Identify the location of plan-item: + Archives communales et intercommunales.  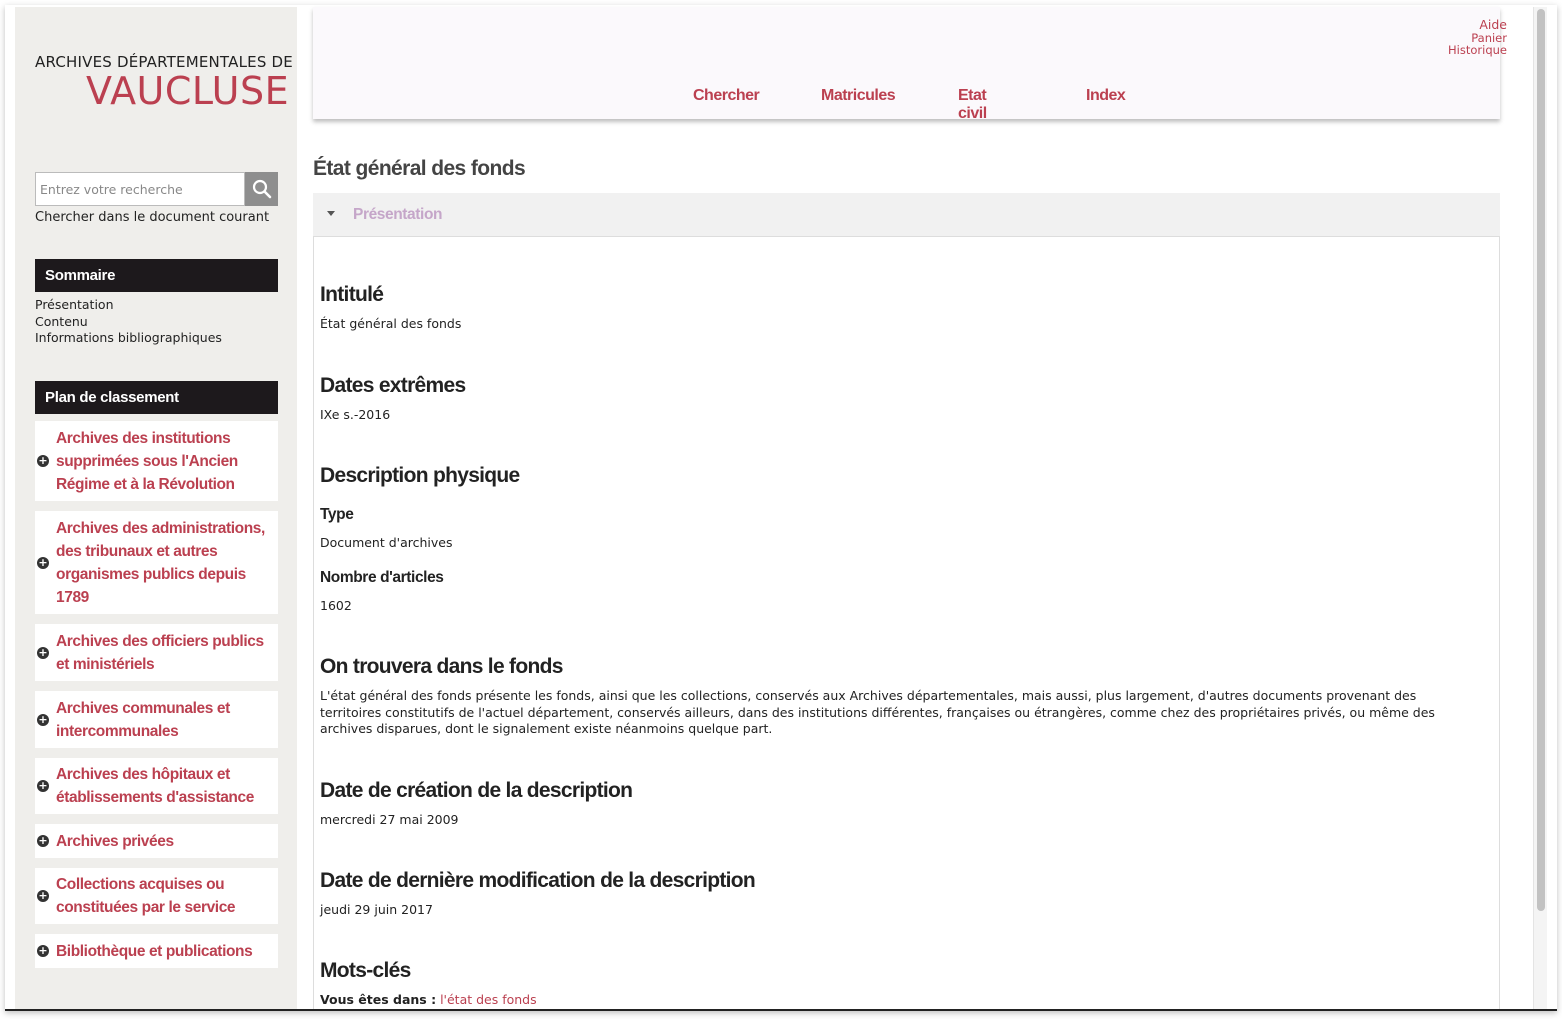
(156, 719).